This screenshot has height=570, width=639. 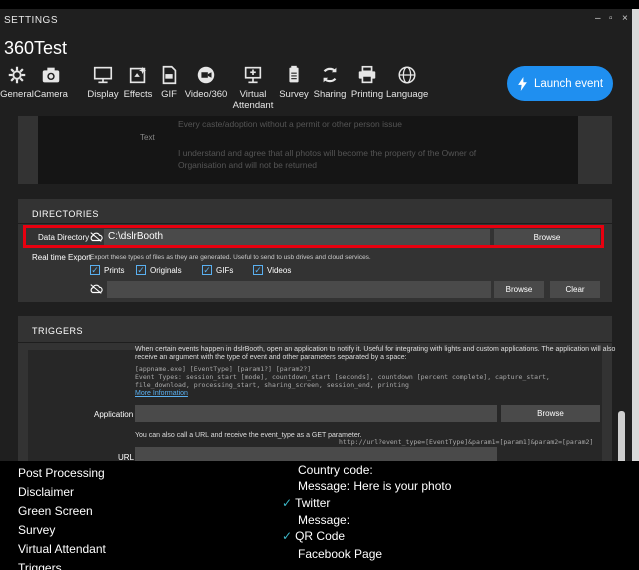 What do you see at coordinates (103, 75) in the screenshot?
I see `monitor-icon` at bounding box center [103, 75].